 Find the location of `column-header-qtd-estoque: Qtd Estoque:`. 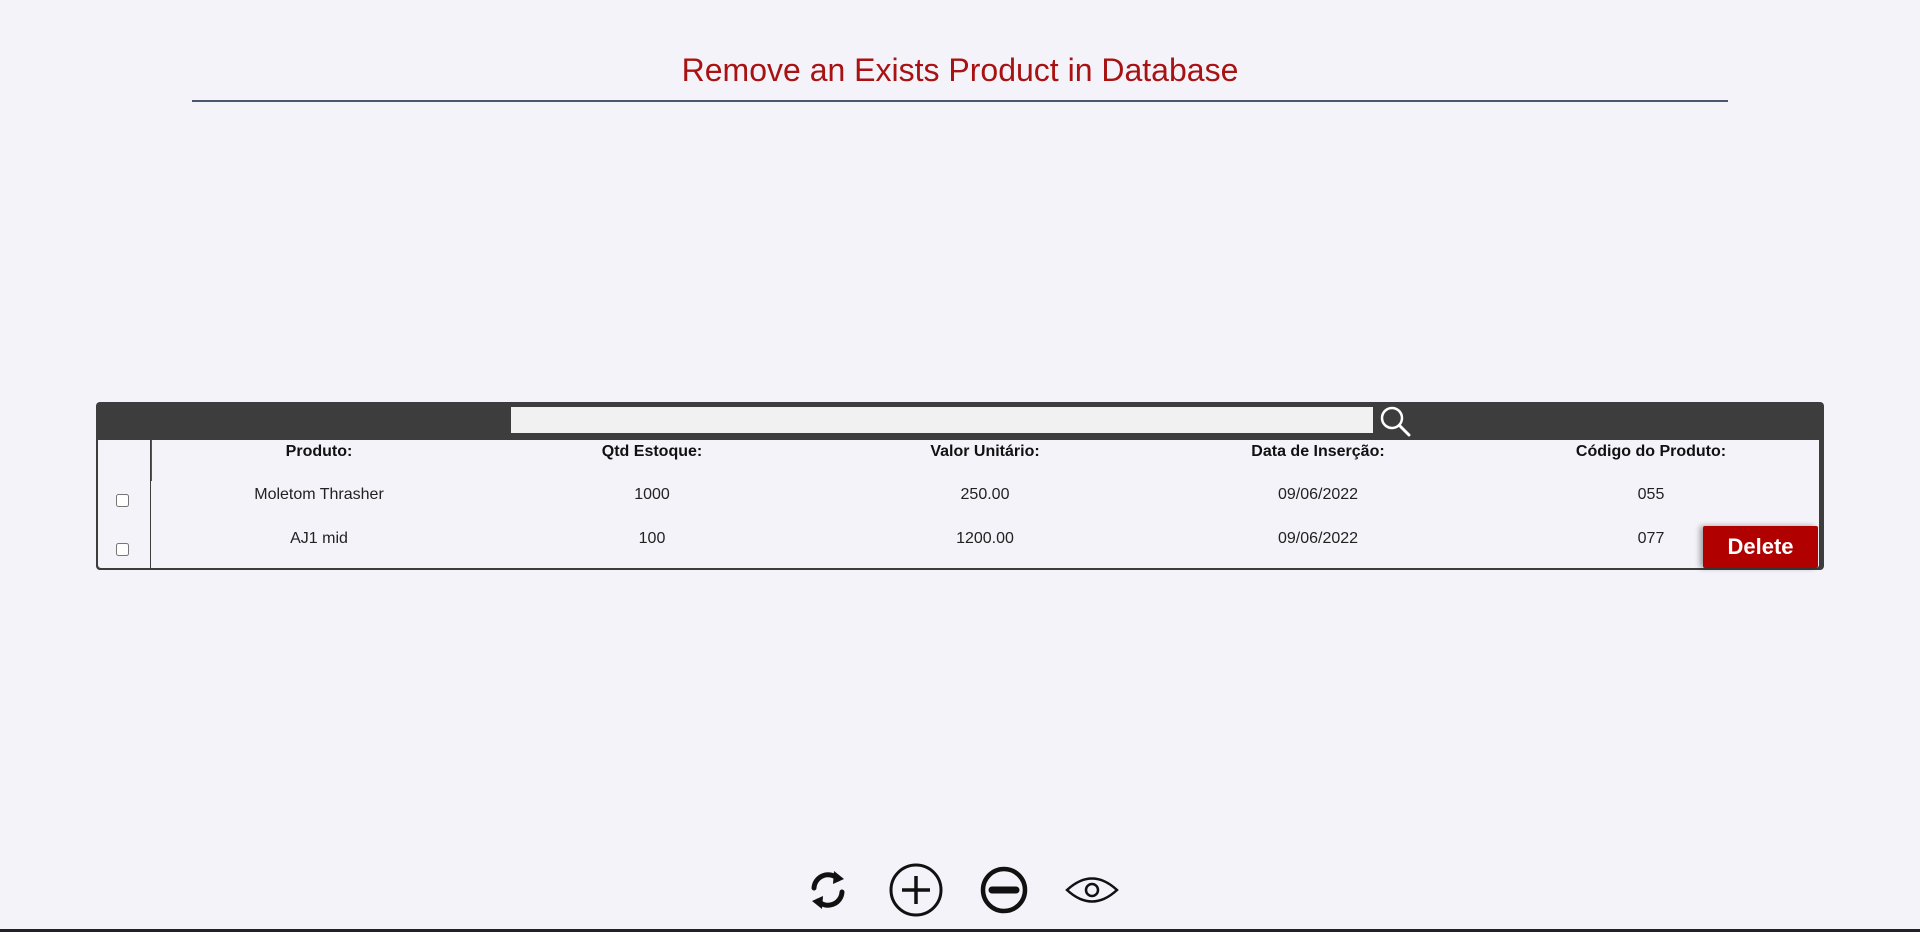

column-header-qtd-estoque: Qtd Estoque: is located at coordinates (652, 451).